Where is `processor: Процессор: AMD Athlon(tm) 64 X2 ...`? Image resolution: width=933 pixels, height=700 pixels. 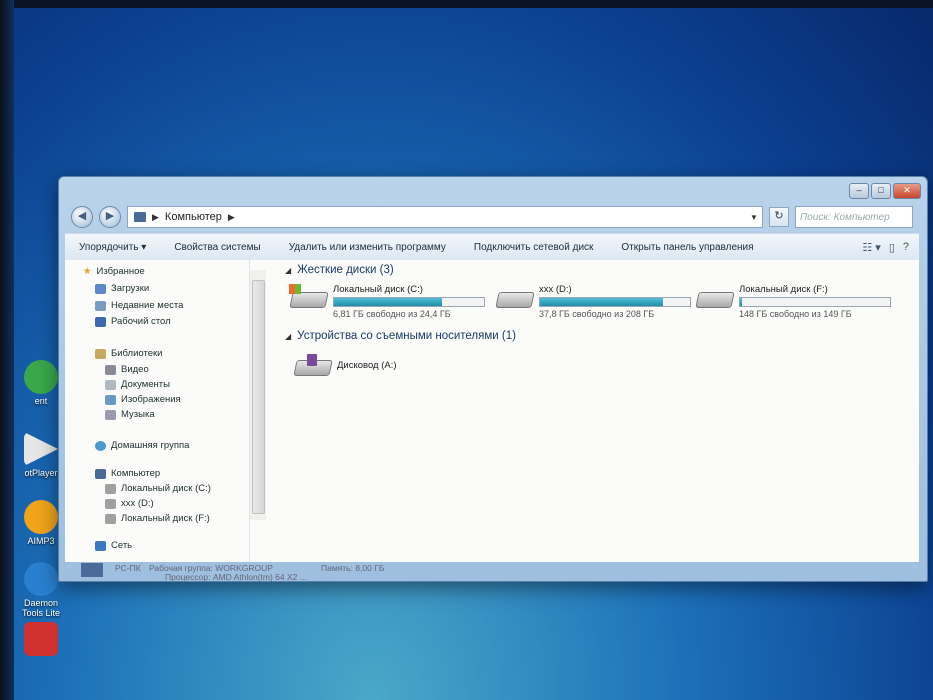
processor: Процессор: AMD Athlon(tm) 64 X2 ... is located at coordinates (236, 577).